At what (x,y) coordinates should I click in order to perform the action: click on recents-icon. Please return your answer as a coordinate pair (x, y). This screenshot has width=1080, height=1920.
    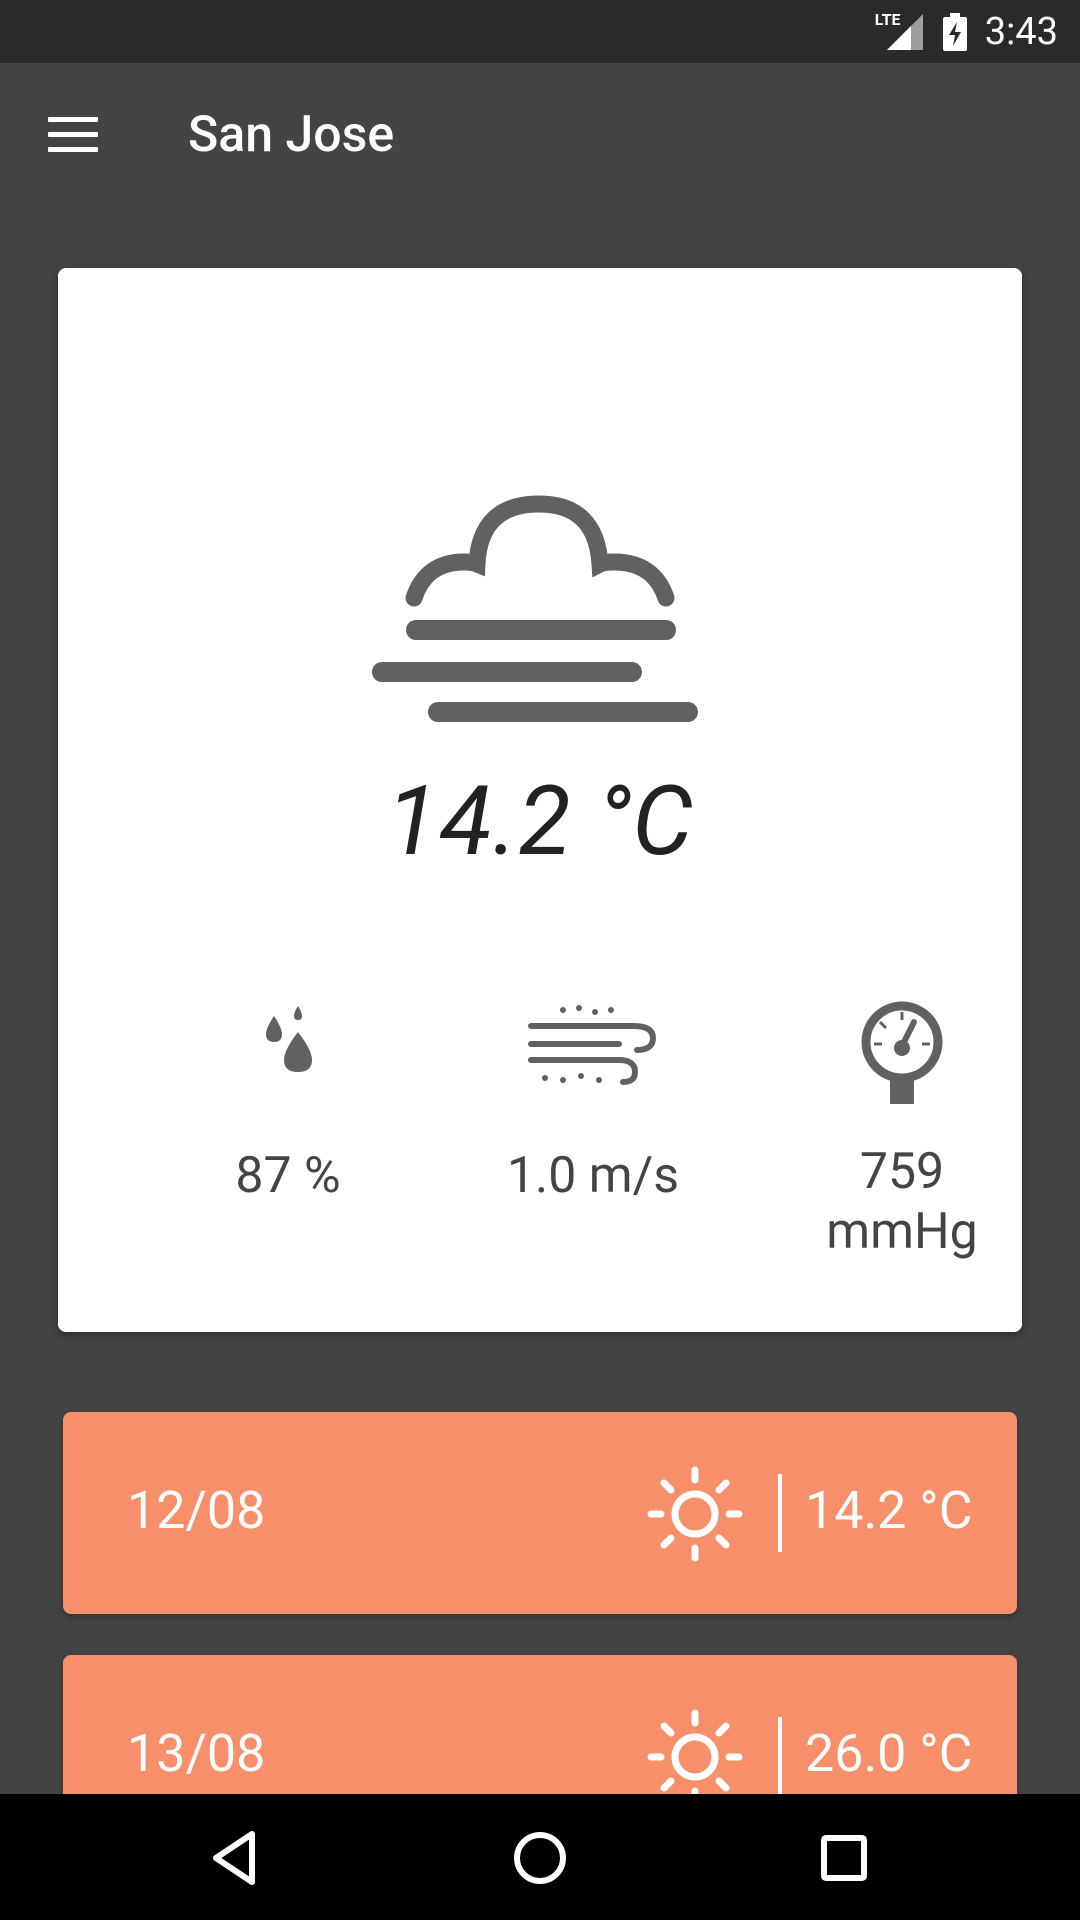
    Looking at the image, I should click on (844, 1858).